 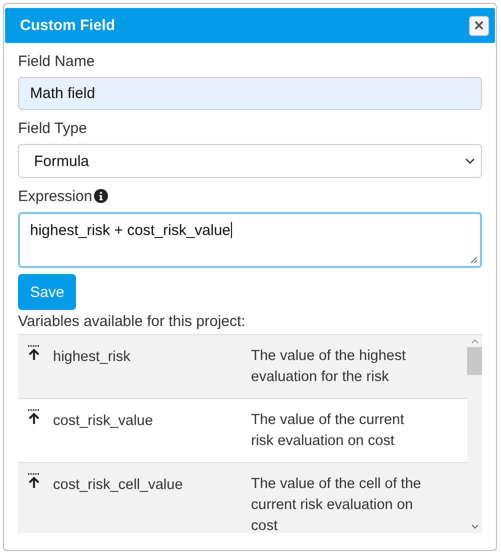 I want to click on variable-name: cost_risk_value, so click(x=103, y=421).